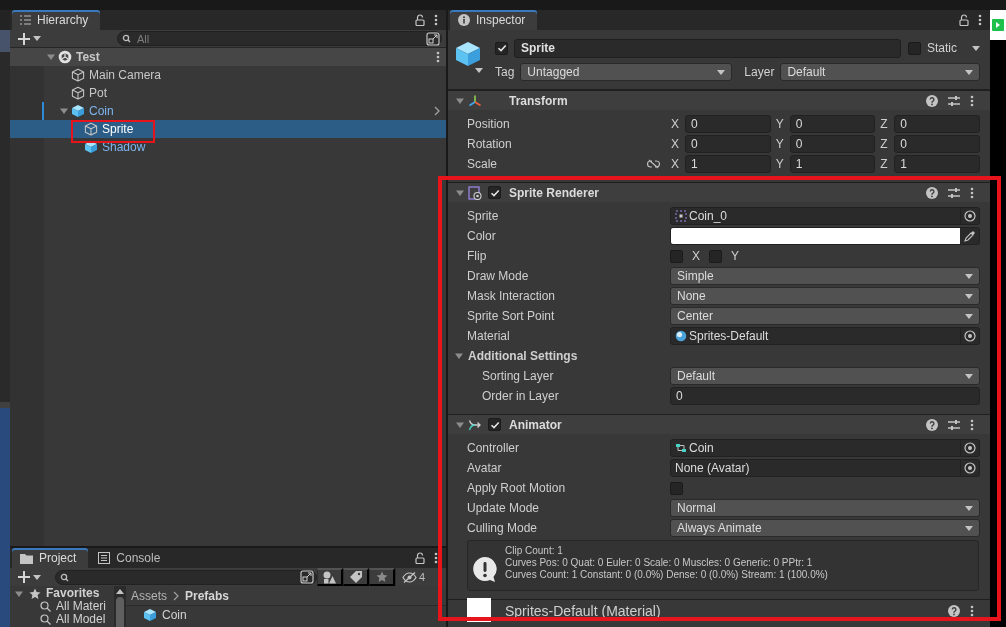  I want to click on component-title: Sprite Renderer, so click(554, 192).